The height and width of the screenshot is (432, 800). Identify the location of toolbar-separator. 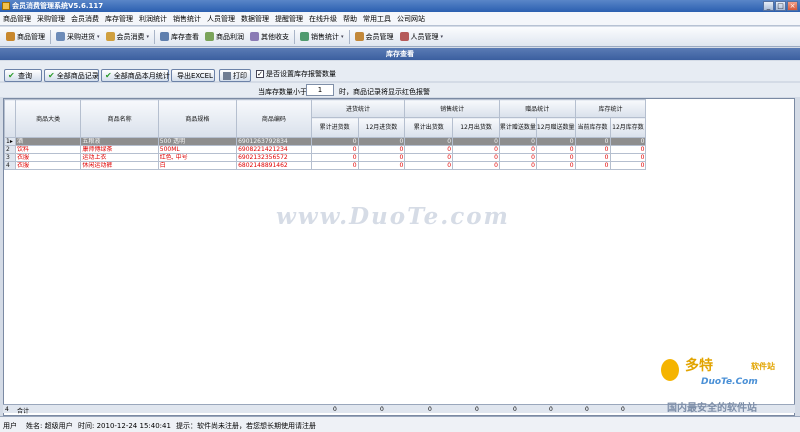
(155, 36).